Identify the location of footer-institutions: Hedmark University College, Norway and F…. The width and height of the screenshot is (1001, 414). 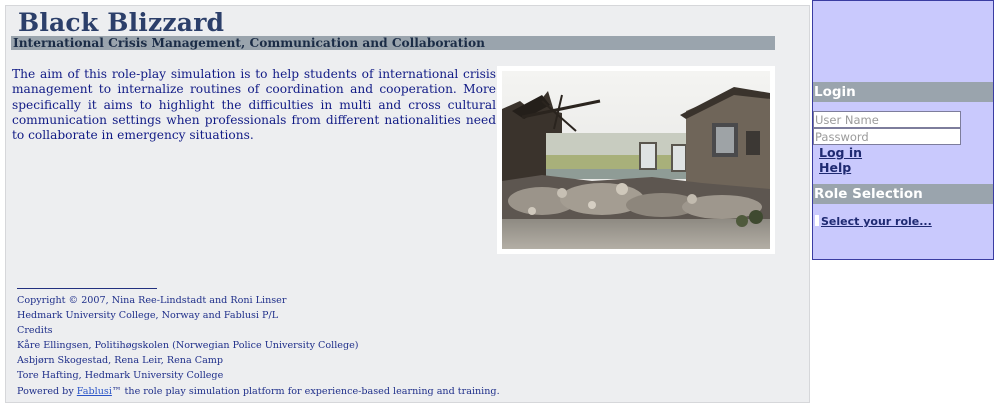
(148, 316).